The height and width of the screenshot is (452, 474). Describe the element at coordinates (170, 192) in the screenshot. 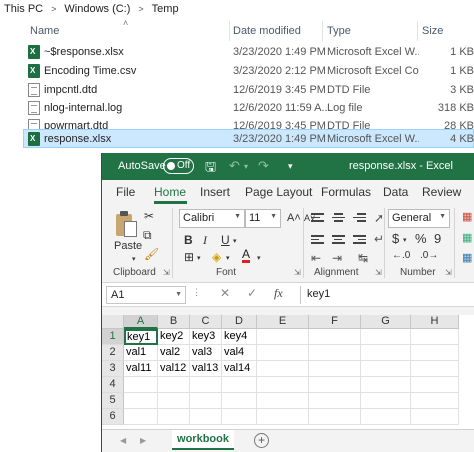

I see `tab-home: Home` at that location.